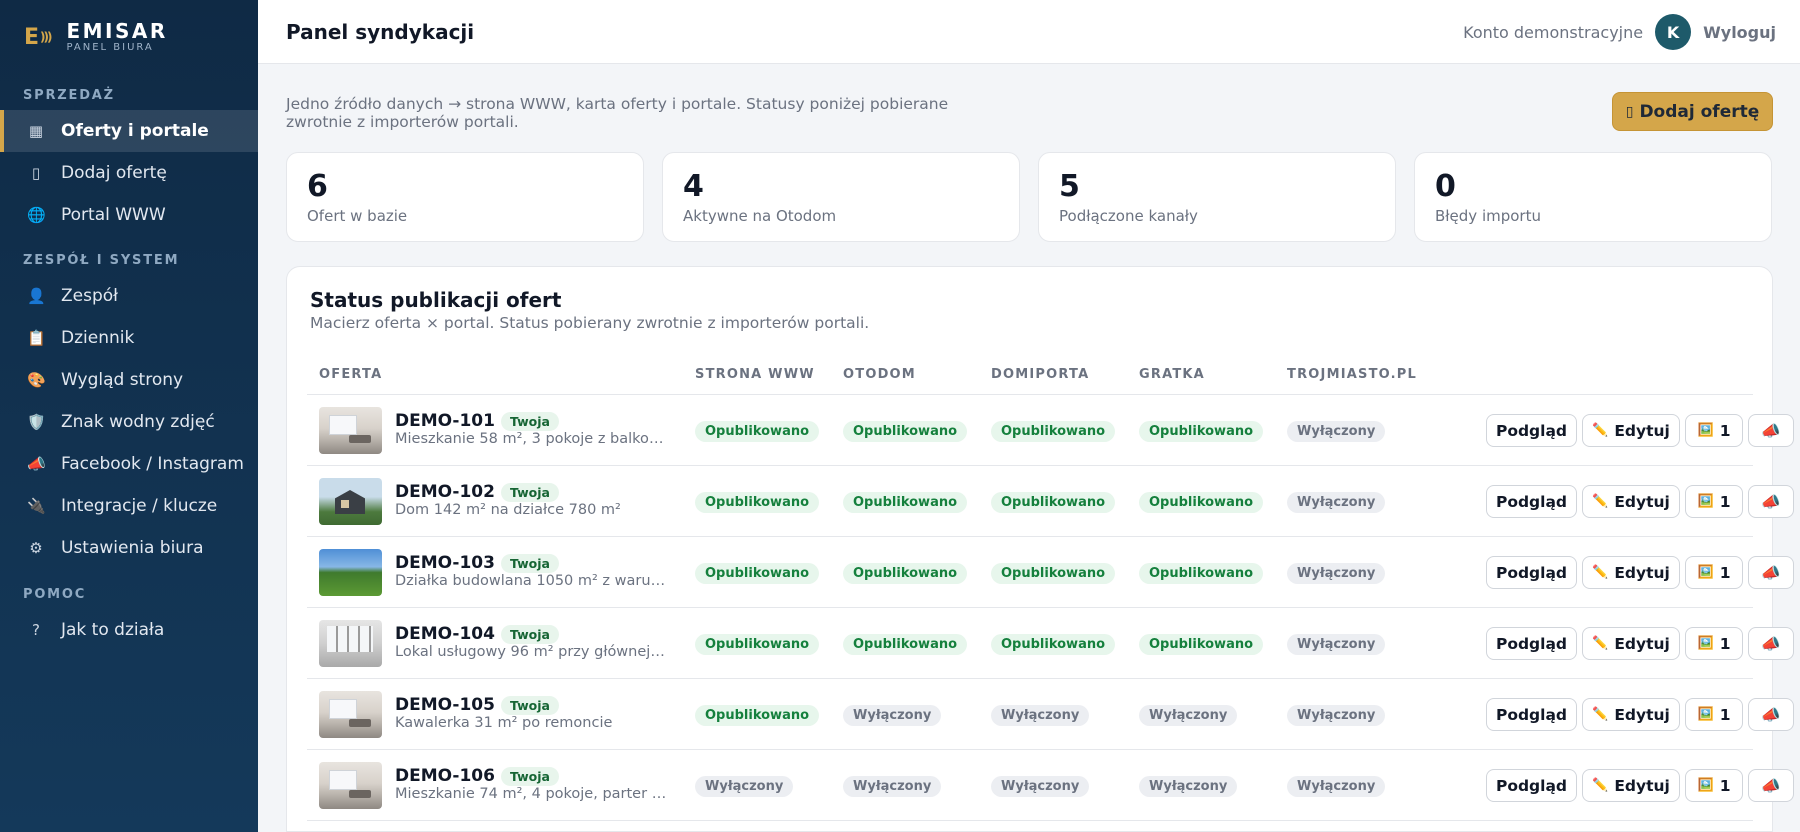  Describe the element at coordinates (508, 510) in the screenshot. I see `offer-description: Dom 142 m² na działce 780 m²` at that location.